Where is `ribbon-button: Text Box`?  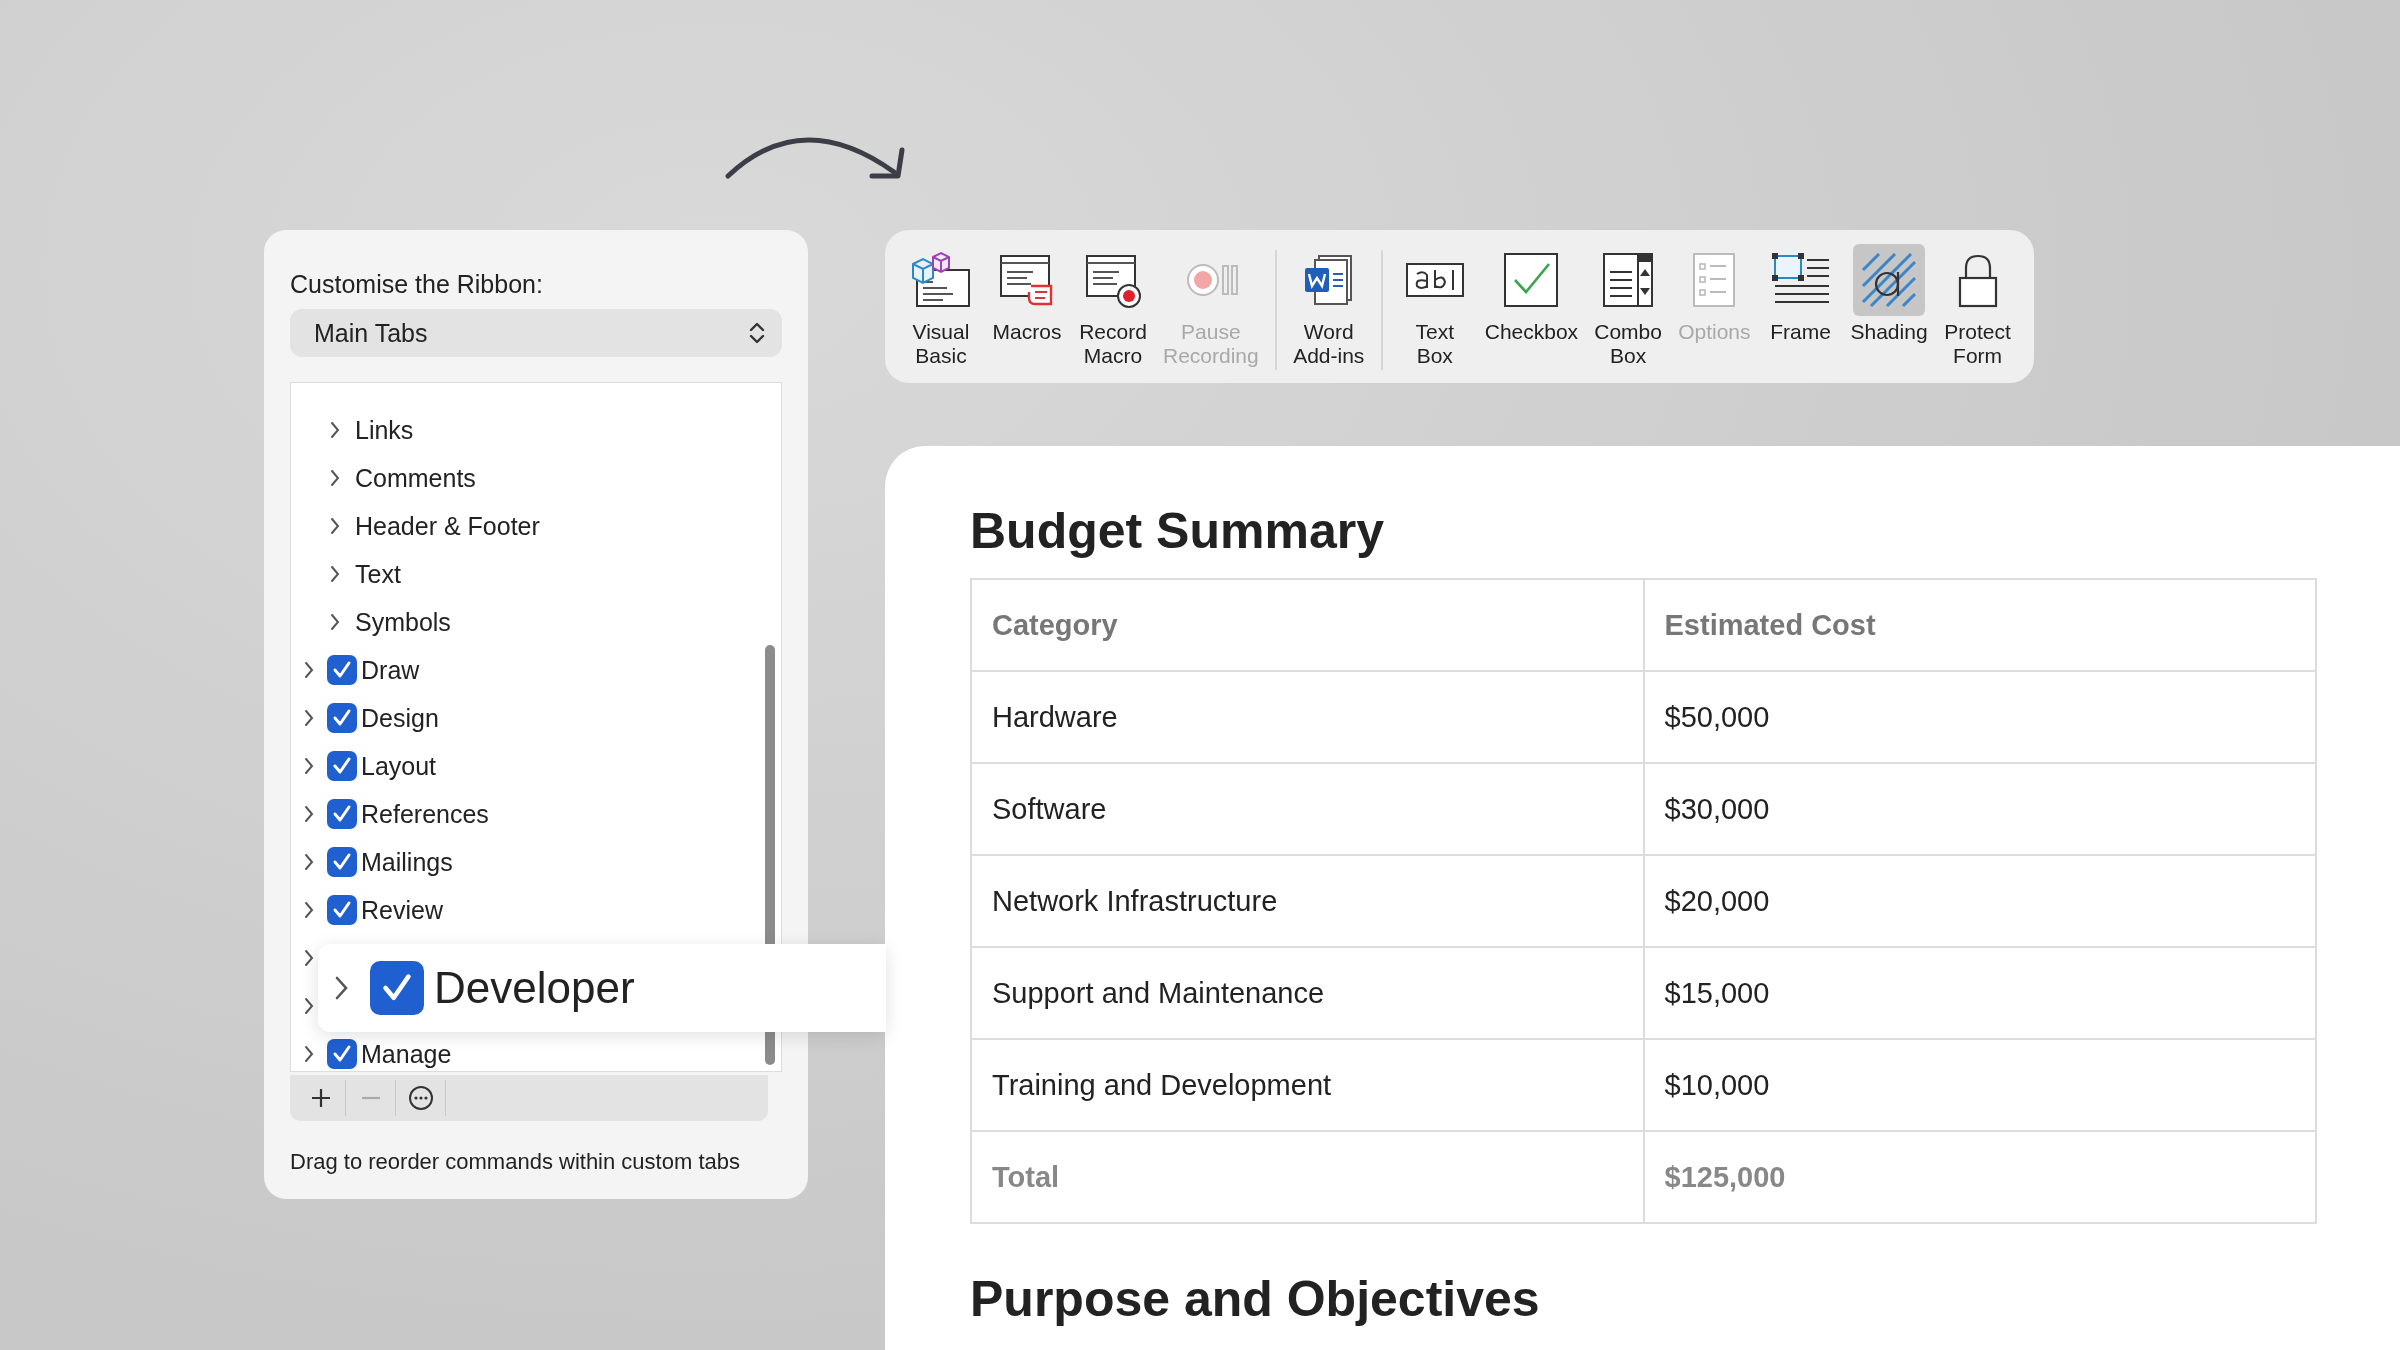 ribbon-button: Text Box is located at coordinates (1434, 306).